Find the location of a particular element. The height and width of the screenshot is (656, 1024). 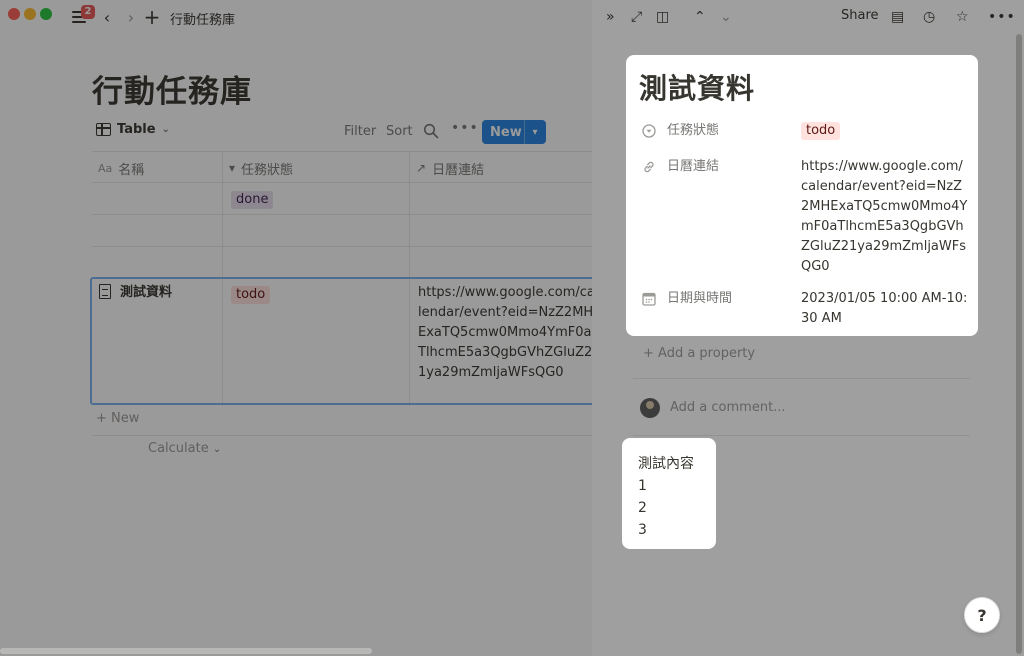

property-name: 任務狀態 is located at coordinates (693, 130).